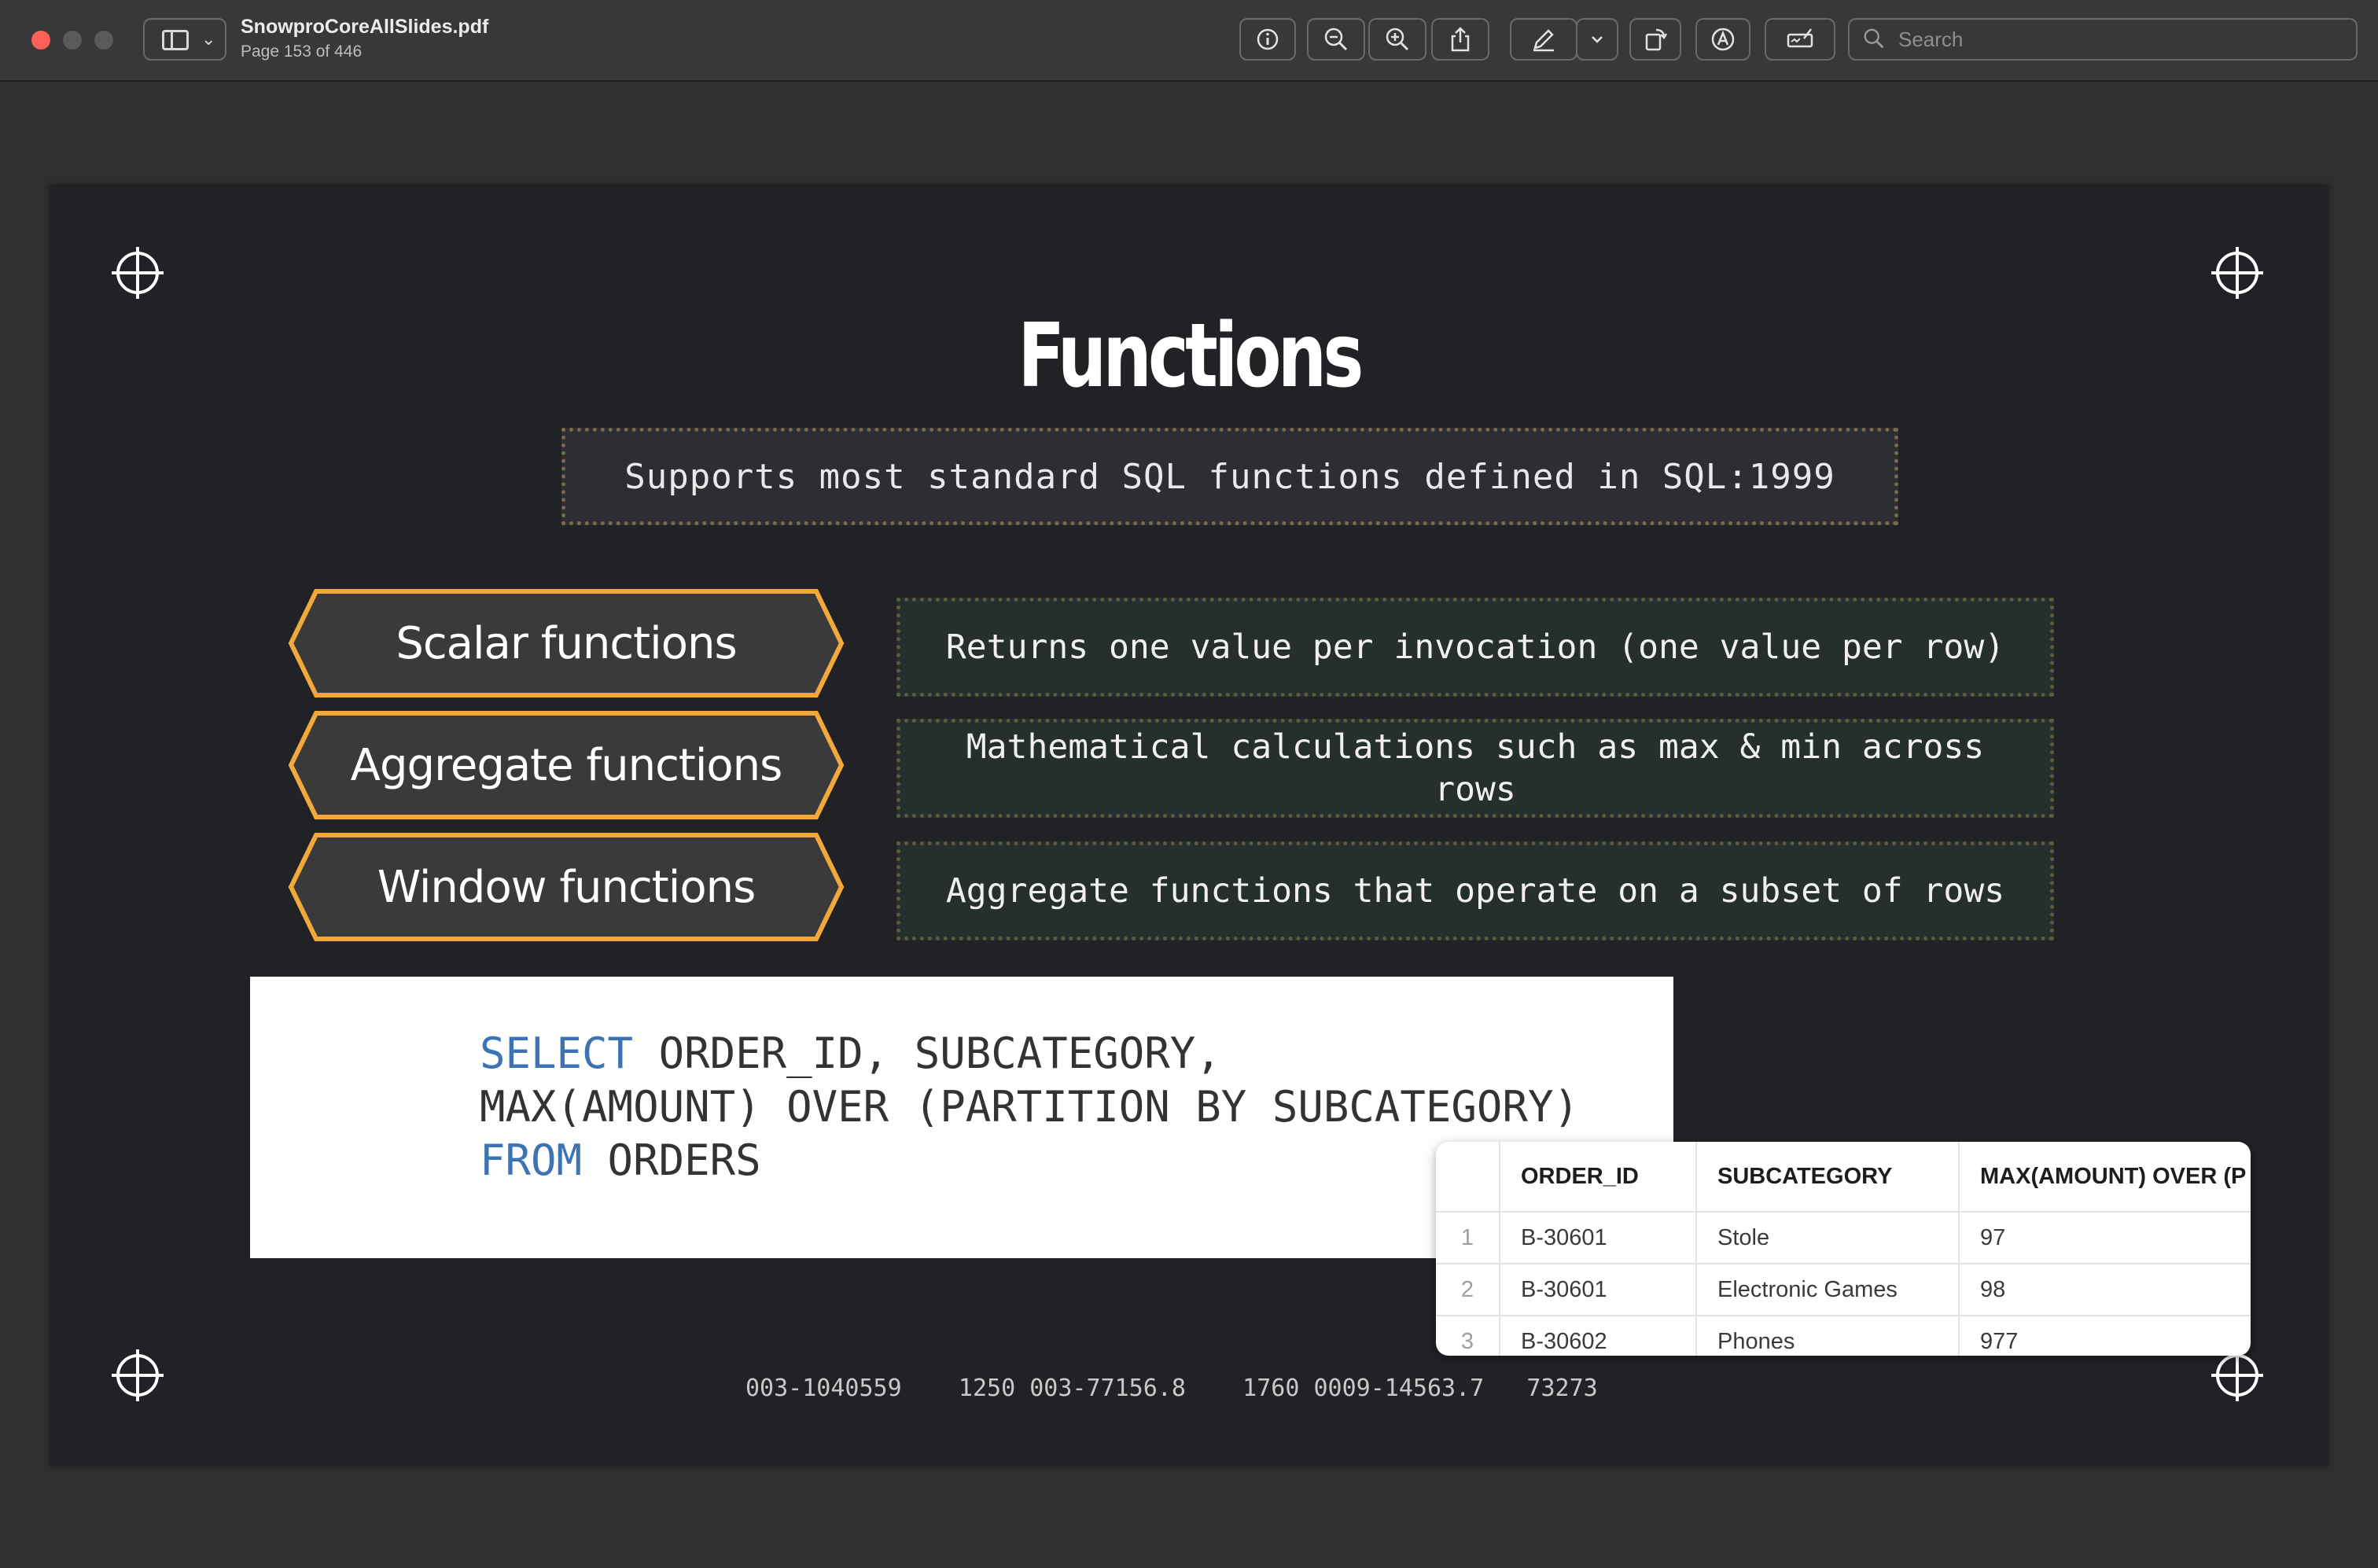 This screenshot has width=2378, height=1568. Describe the element at coordinates (302, 51) in the screenshot. I see `page-indicator: Page 153 of 446` at that location.